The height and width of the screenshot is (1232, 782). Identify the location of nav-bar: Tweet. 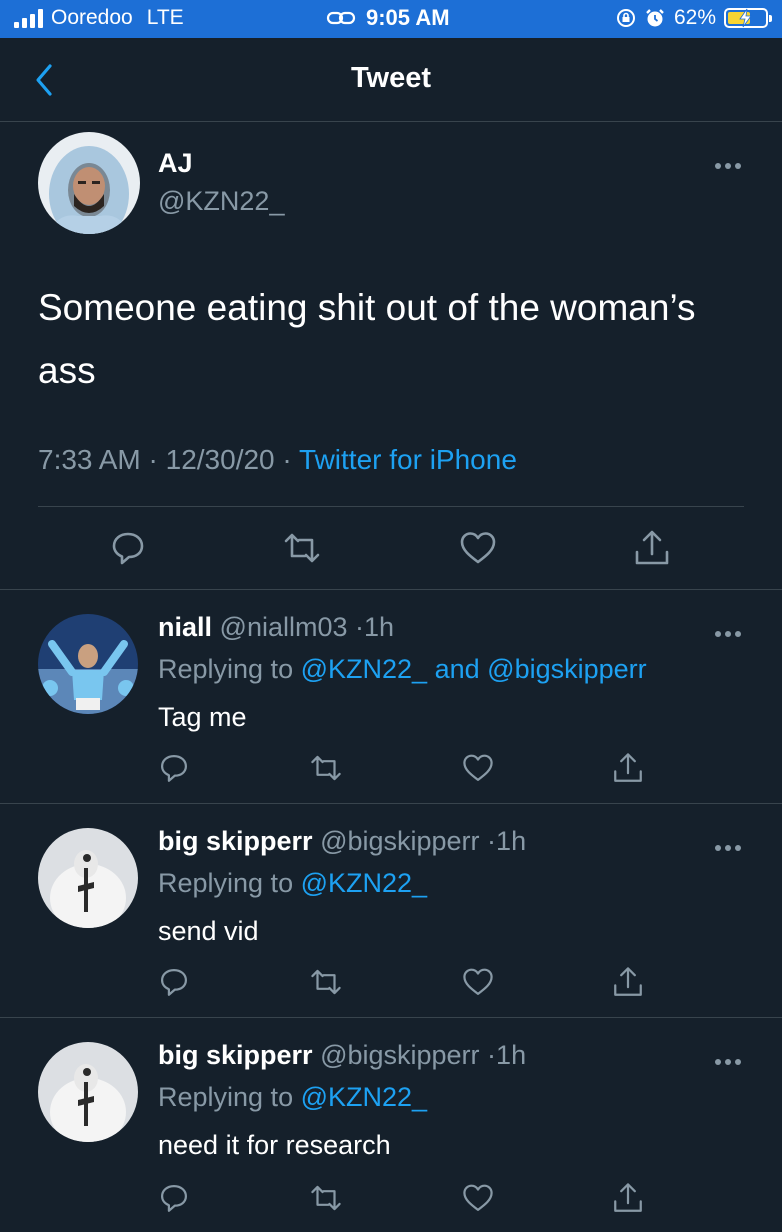
(391, 80).